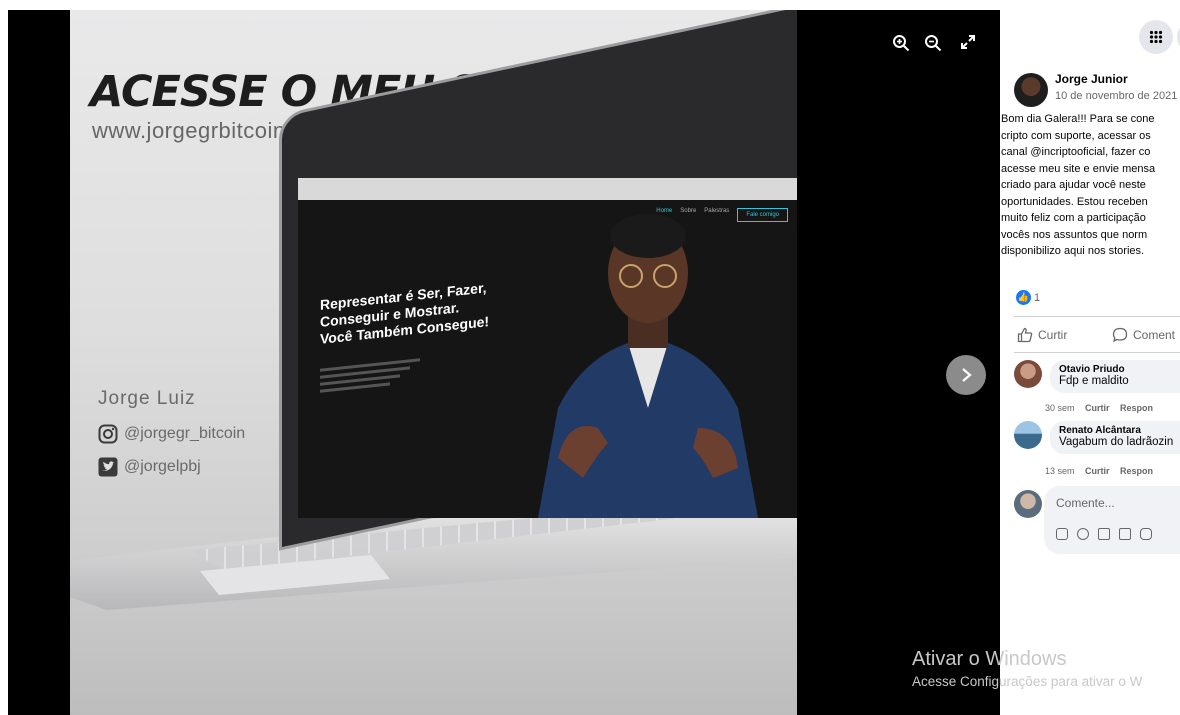  I want to click on fullscreen-icon, so click(968, 42).